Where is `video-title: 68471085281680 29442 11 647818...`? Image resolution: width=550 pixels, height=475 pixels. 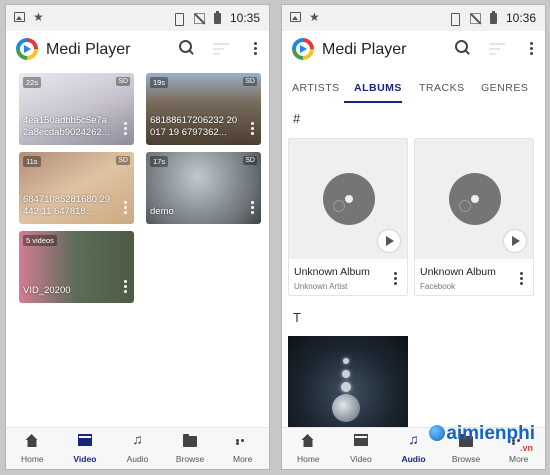 video-title: 68471085281680 29442 11 647818... is located at coordinates (67, 205).